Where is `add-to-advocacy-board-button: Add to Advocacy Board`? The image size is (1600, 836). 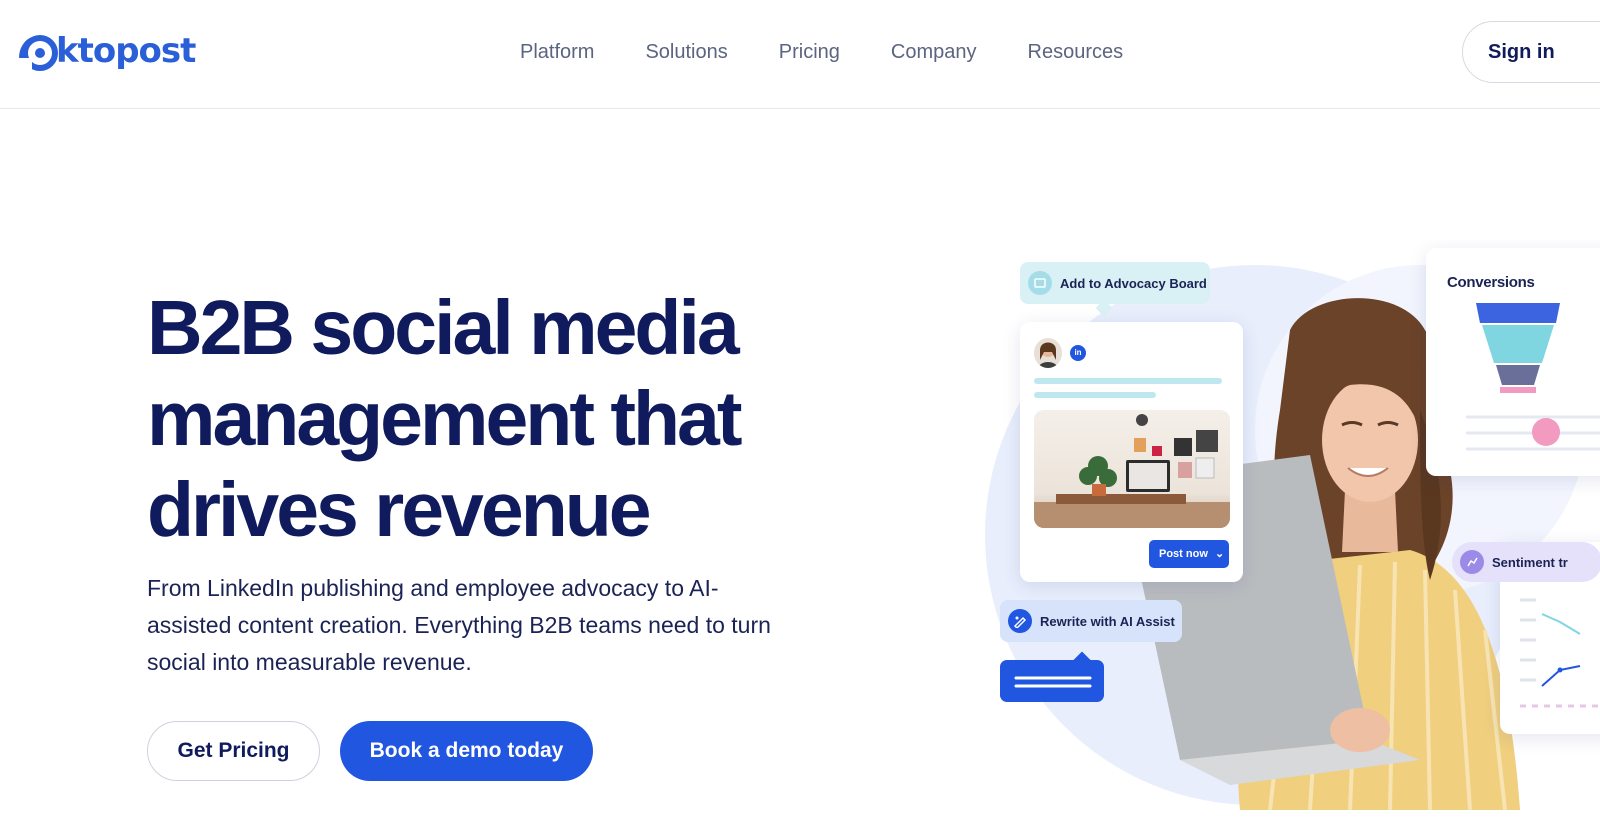
add-to-advocacy-board-button: Add to Advocacy Board is located at coordinates (1115, 283).